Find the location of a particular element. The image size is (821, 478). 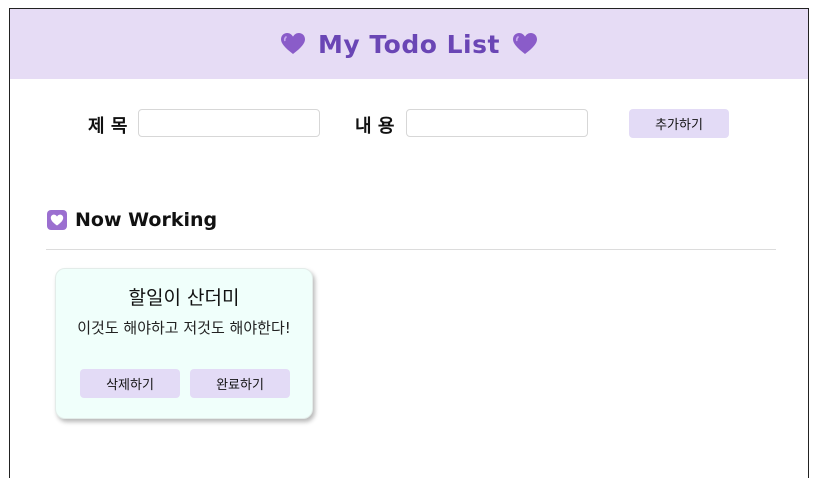

title-input is located at coordinates (229, 123).